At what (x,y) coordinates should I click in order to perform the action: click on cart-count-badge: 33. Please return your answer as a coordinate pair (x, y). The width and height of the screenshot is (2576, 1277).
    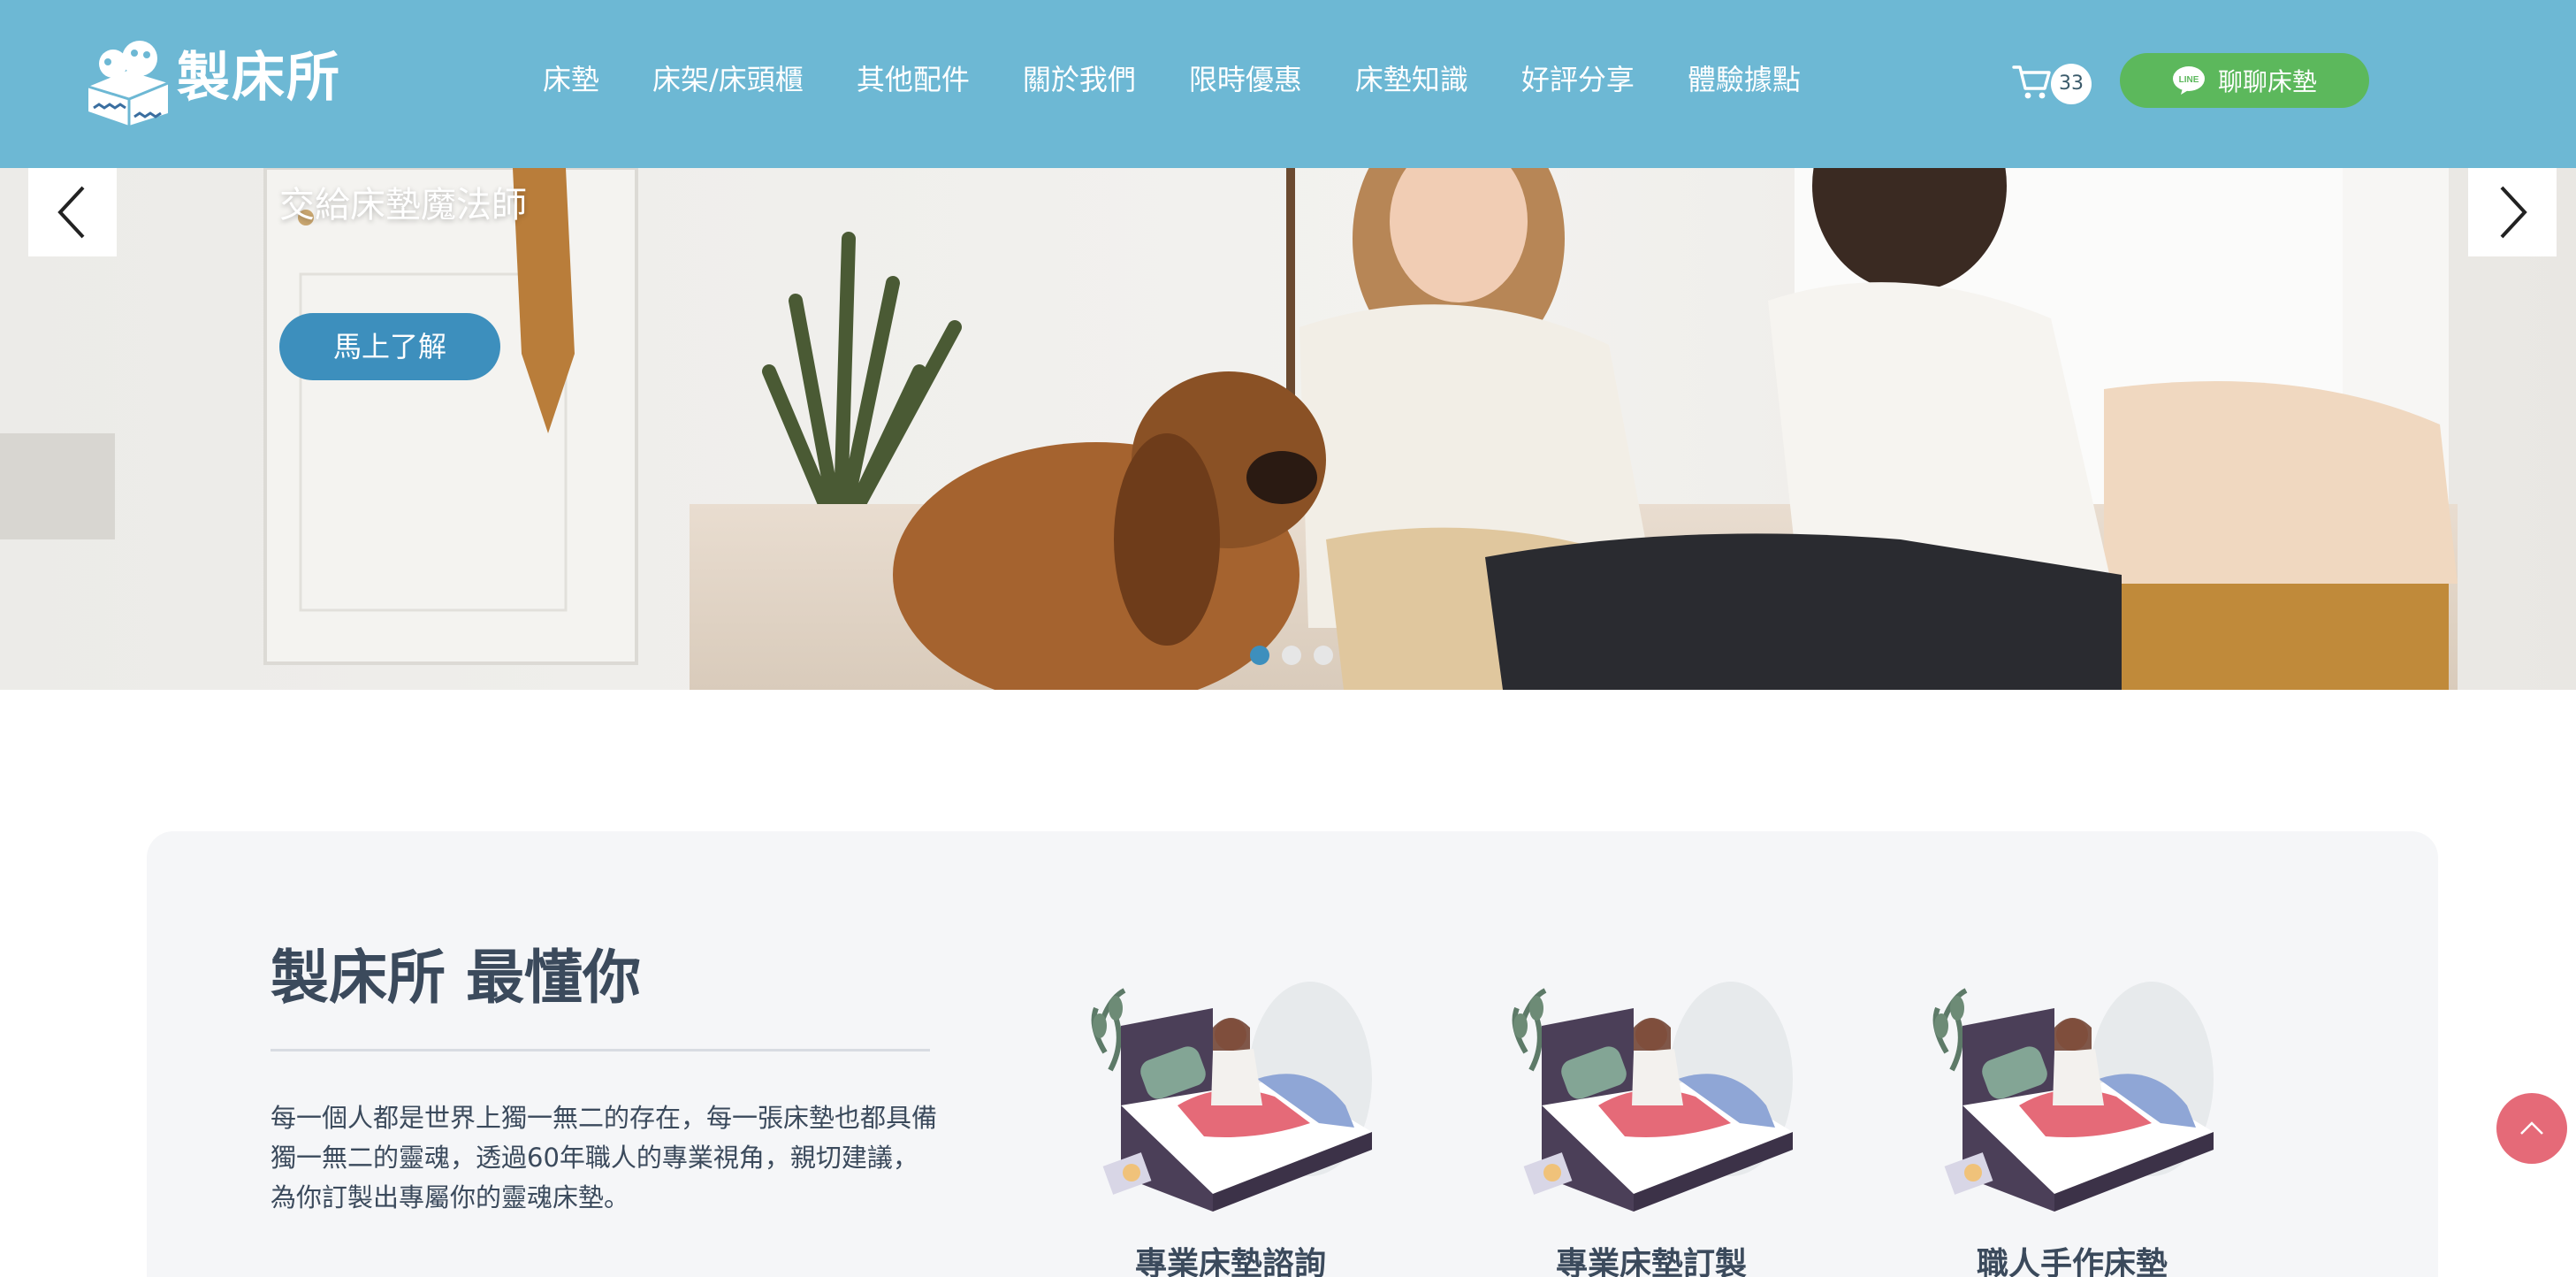
    Looking at the image, I should click on (2071, 84).